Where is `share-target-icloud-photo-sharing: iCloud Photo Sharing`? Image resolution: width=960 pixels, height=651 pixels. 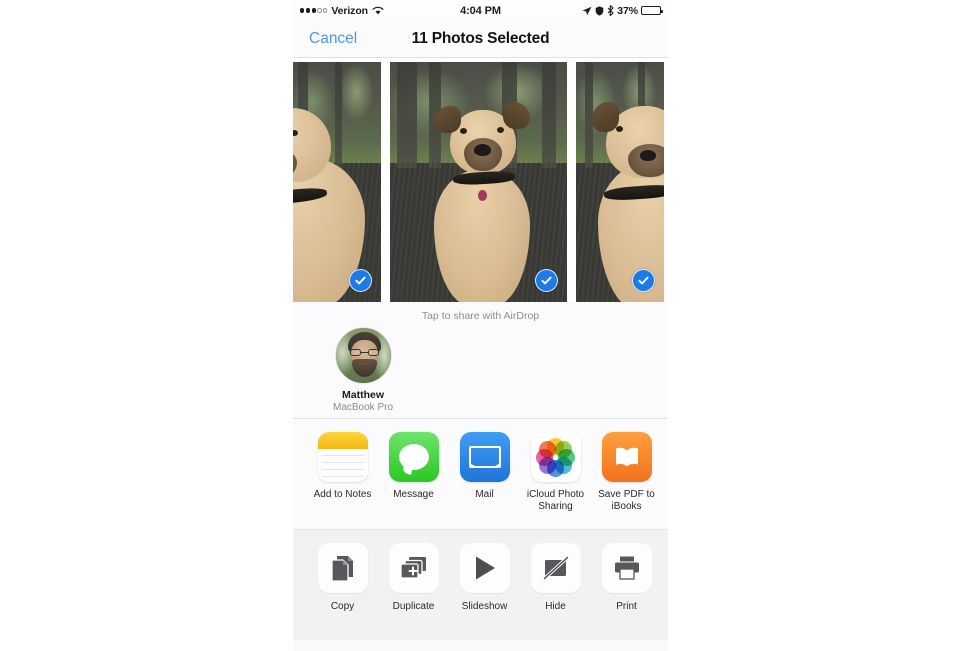
share-target-icloud-photo-sharing: iCloud Photo Sharing is located at coordinates (555, 472).